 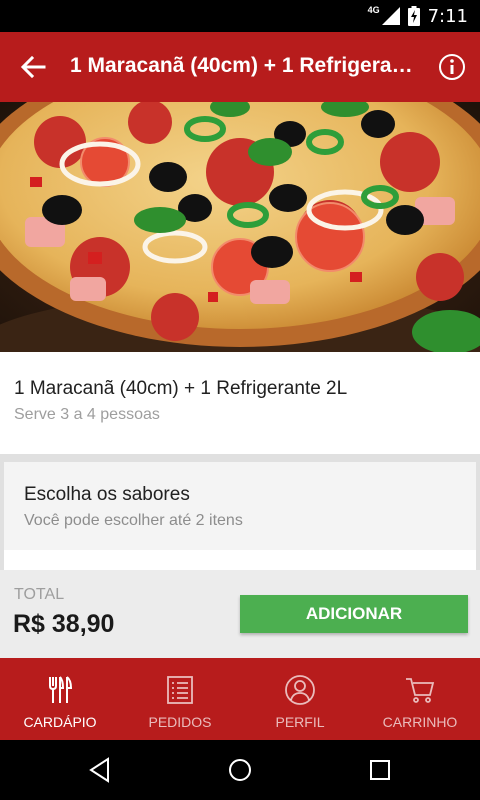 What do you see at coordinates (390, 16) in the screenshot?
I see `signal-icon` at bounding box center [390, 16].